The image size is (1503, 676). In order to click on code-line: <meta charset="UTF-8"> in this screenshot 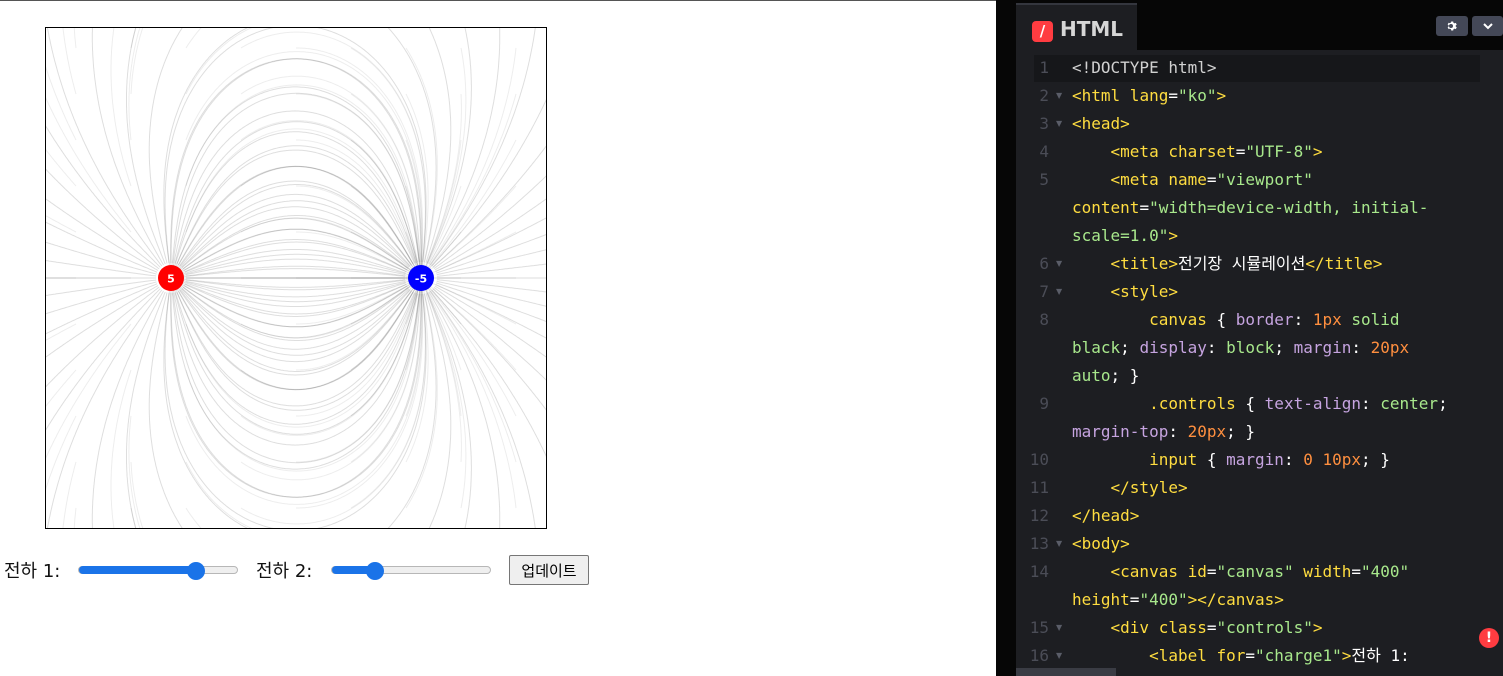, I will do `click(1197, 152)`.